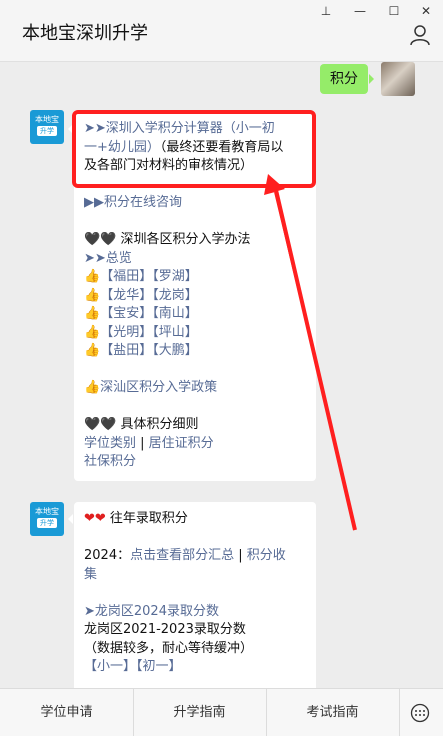 The width and height of the screenshot is (443, 736). Describe the element at coordinates (199, 712) in the screenshot. I see `tab-admission-guide: 升学指南` at that location.